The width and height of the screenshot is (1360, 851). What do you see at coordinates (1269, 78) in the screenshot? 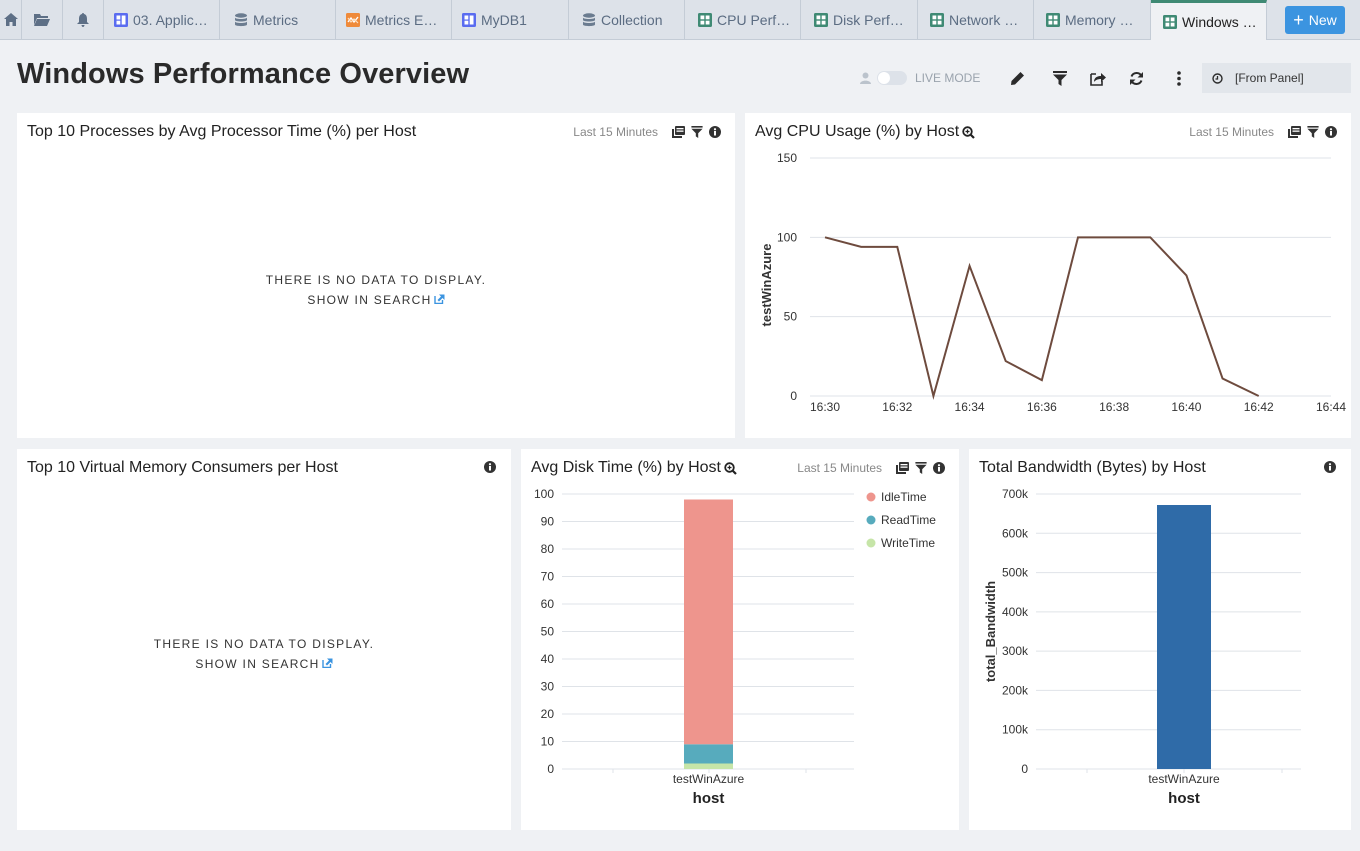
I see `time-range-value: [From Panel]` at bounding box center [1269, 78].